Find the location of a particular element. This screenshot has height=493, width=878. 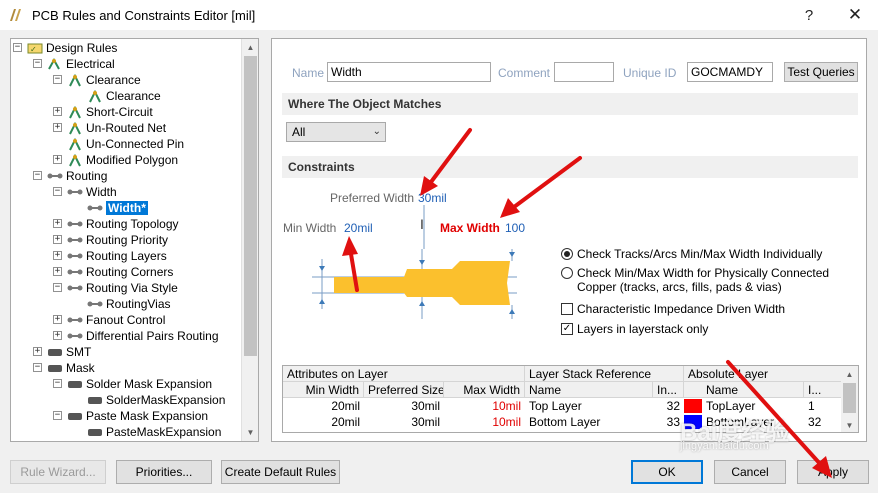

close-button: ✕ is located at coordinates (855, 15).